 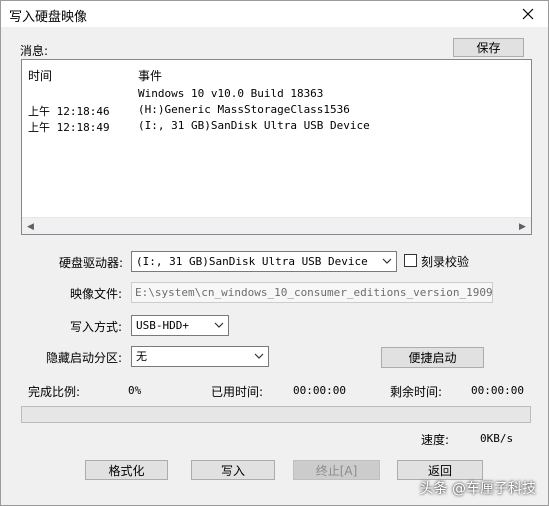 What do you see at coordinates (276, 414) in the screenshot?
I see `progress-bar` at bounding box center [276, 414].